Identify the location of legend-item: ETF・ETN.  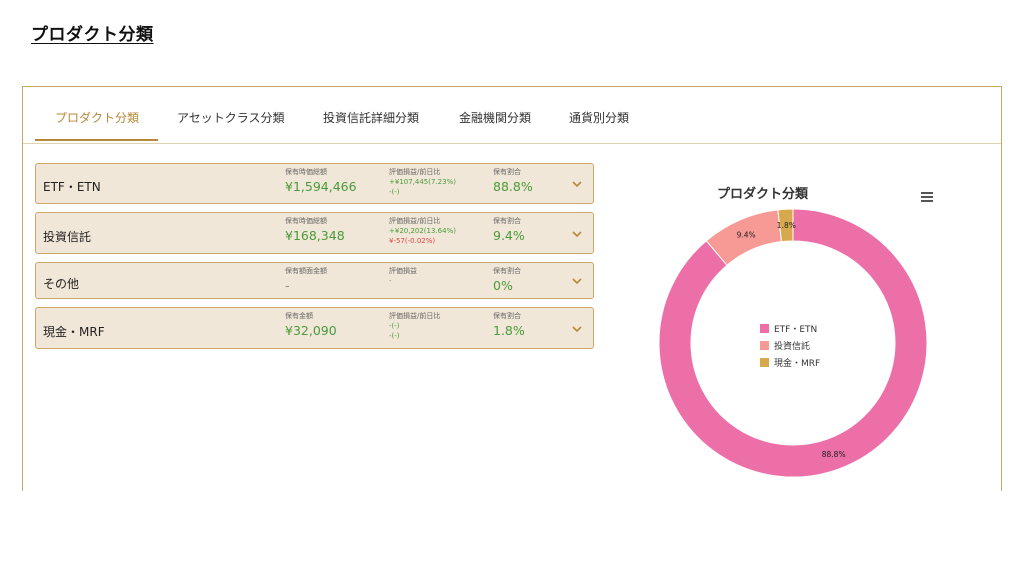
(790, 330).